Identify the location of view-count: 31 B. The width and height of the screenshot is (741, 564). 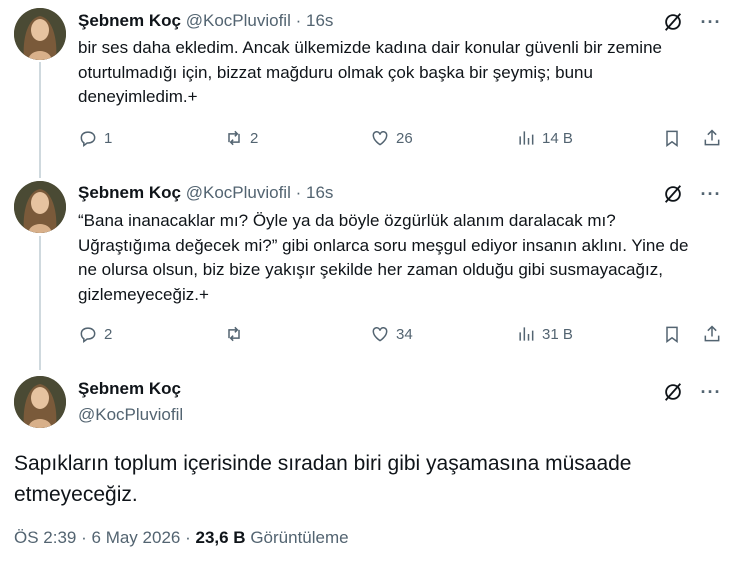
(557, 334).